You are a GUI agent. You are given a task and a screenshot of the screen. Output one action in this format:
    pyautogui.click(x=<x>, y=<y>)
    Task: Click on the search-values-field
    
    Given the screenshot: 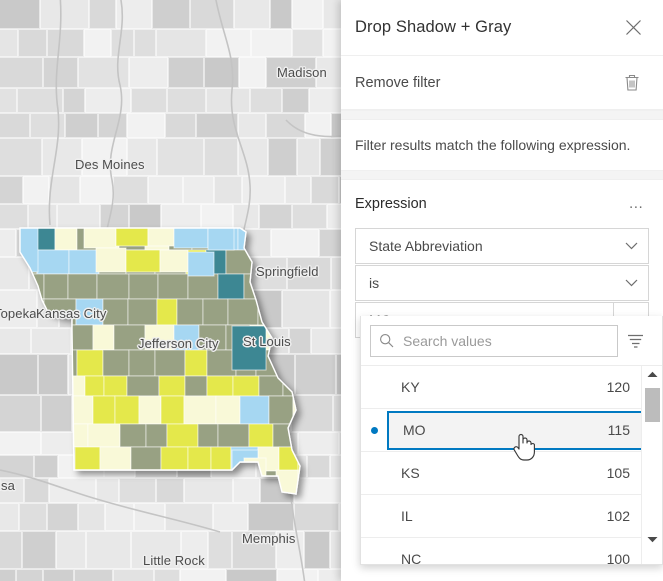 What is the action you would take?
    pyautogui.click(x=494, y=340)
    